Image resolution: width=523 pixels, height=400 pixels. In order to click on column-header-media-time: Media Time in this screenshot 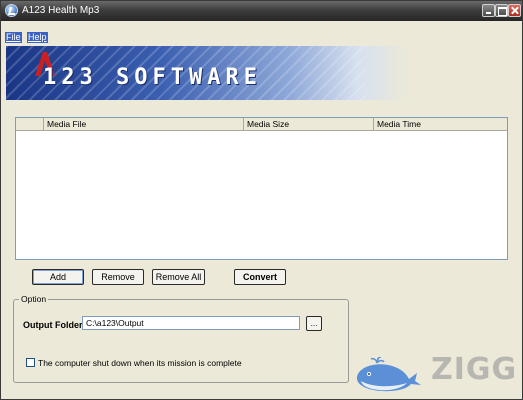, I will do `click(440, 124)`.